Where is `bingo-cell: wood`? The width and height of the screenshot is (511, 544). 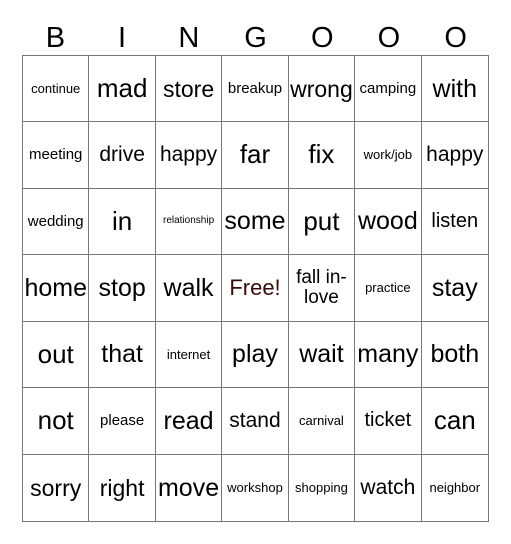
bingo-cell: wood is located at coordinates (388, 222).